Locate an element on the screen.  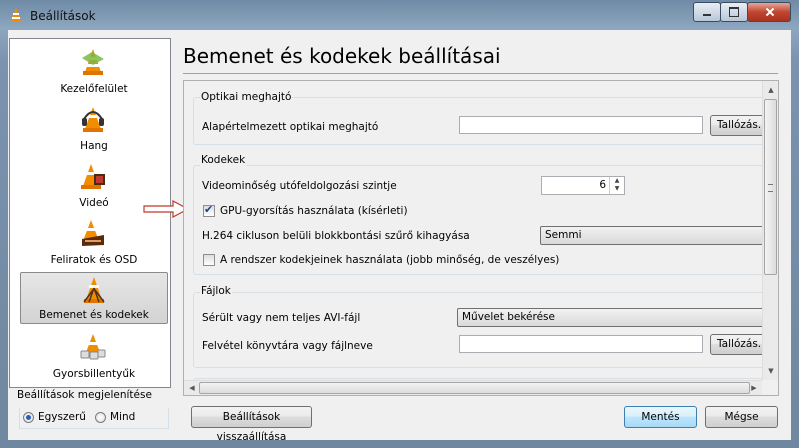
headphones-cone-icon is located at coordinates (93, 119).